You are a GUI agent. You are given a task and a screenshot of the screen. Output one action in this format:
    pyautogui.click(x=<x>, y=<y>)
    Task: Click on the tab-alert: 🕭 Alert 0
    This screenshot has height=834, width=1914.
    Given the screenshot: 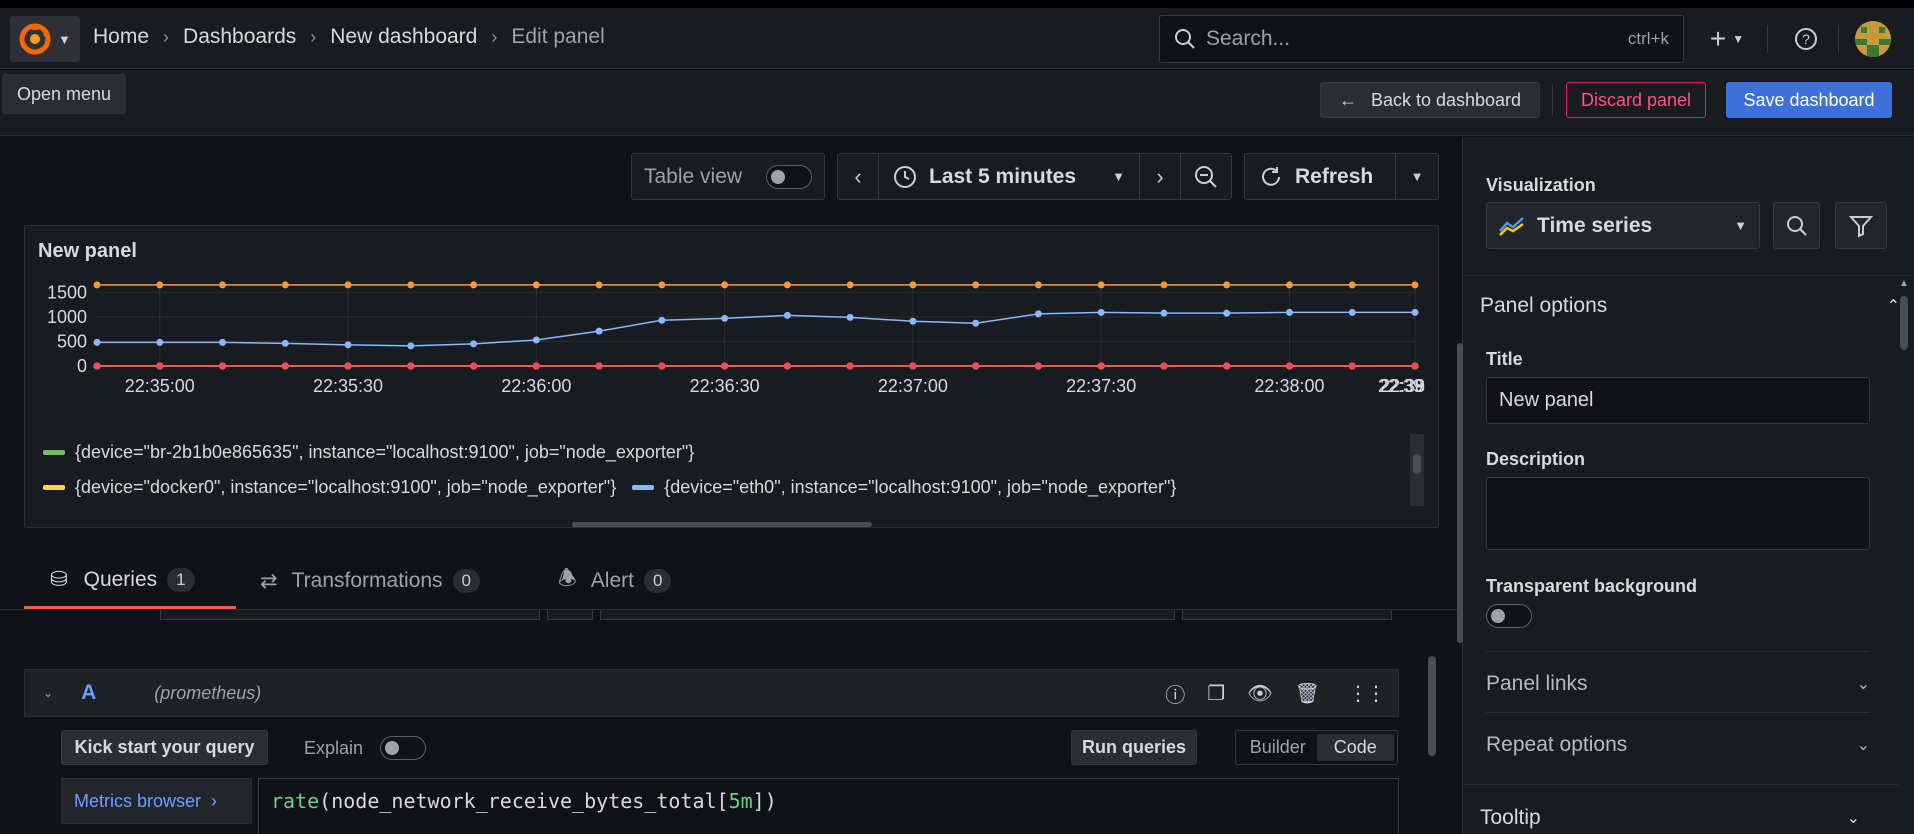 What is the action you would take?
    pyautogui.click(x=633, y=581)
    